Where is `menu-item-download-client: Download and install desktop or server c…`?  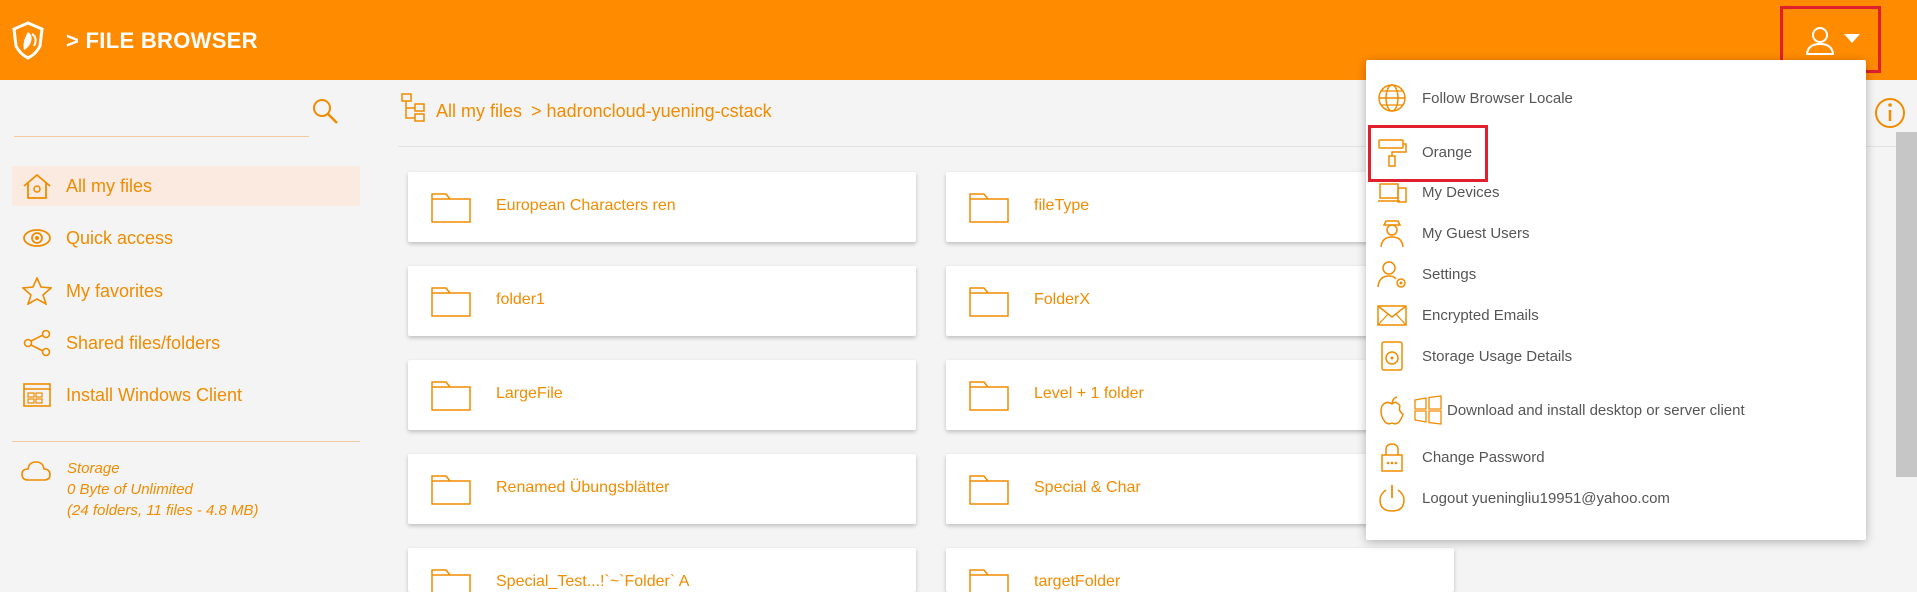 menu-item-download-client: Download and install desktop or server c… is located at coordinates (1616, 410).